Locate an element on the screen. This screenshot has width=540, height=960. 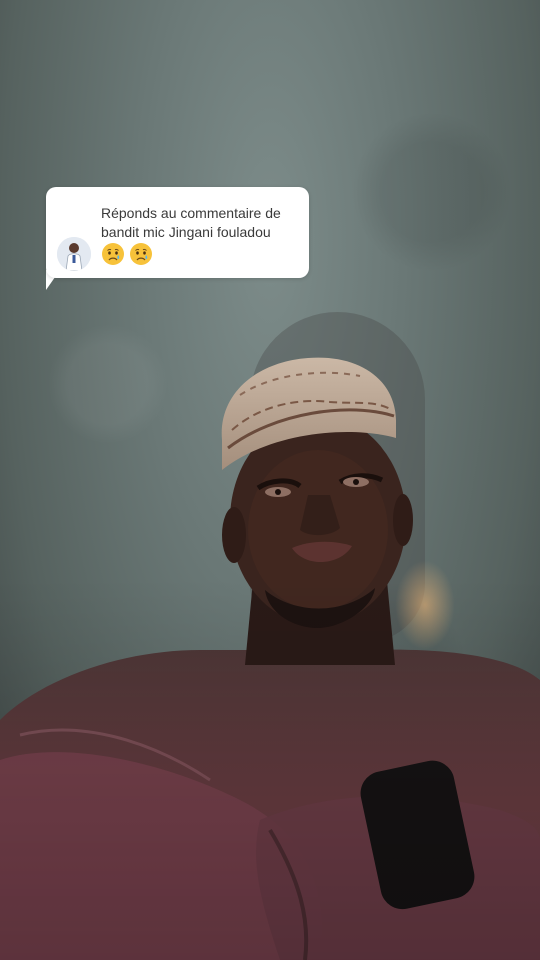
right-ear is located at coordinates (403, 520).